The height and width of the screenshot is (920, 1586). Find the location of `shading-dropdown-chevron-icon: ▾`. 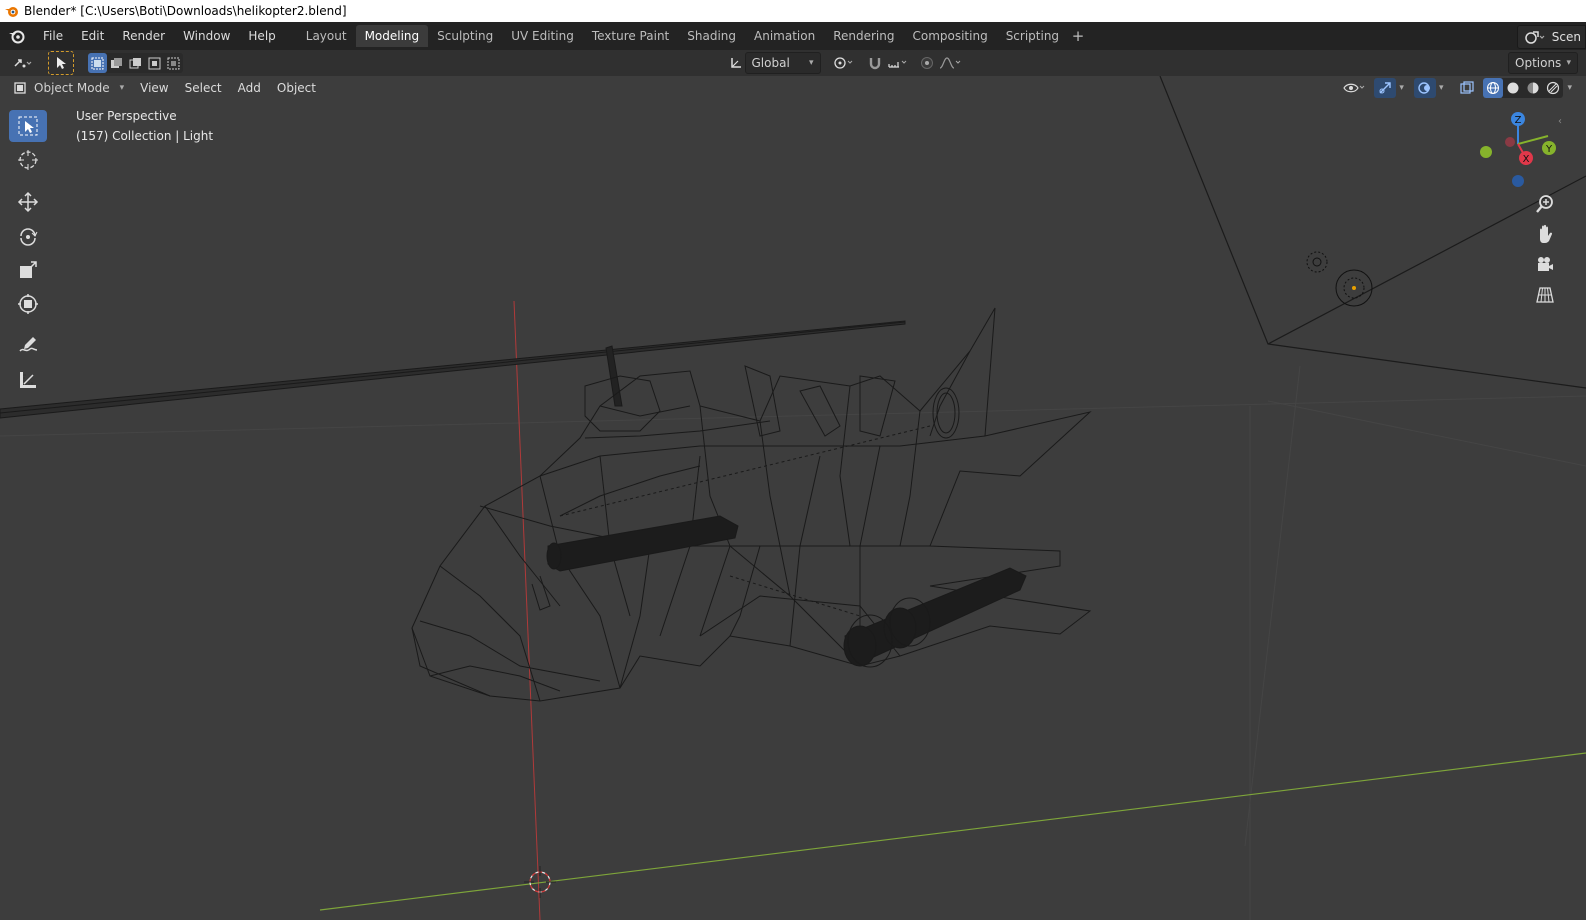

shading-dropdown-chevron-icon: ▾ is located at coordinates (1569, 88).